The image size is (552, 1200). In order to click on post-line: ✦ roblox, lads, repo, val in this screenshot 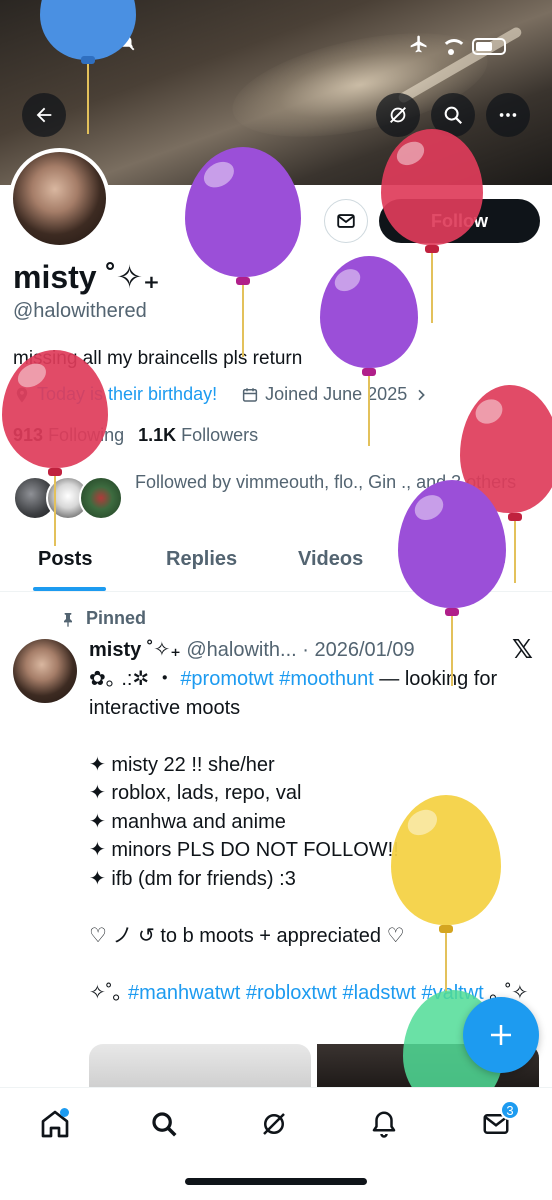, I will do `click(195, 793)`.